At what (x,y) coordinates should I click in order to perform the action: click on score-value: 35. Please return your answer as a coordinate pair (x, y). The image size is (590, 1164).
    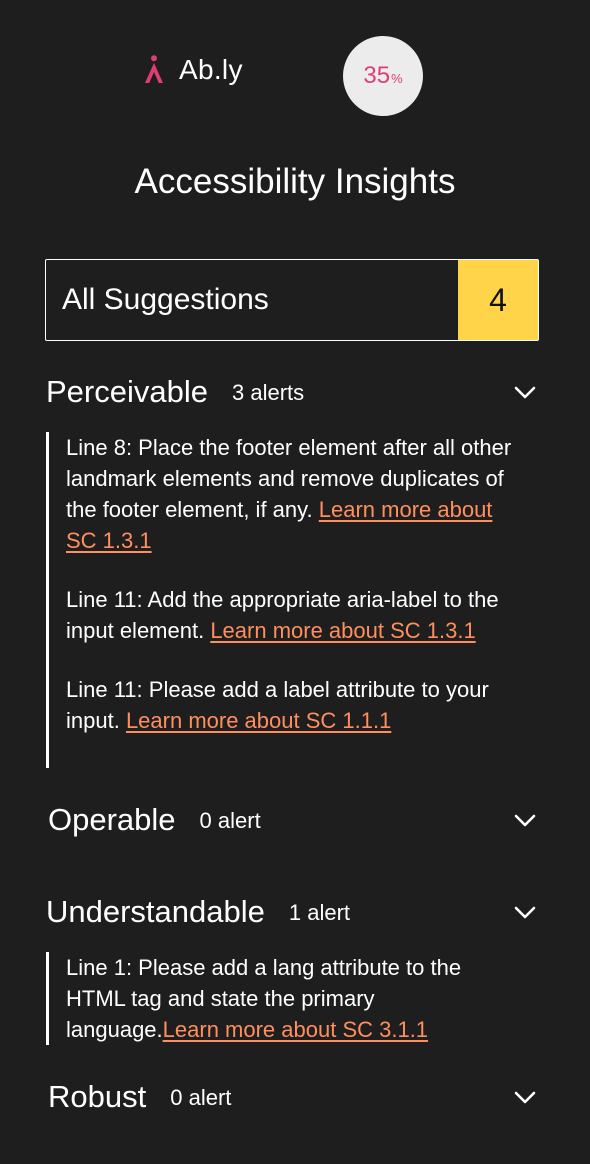
    Looking at the image, I should click on (377, 75).